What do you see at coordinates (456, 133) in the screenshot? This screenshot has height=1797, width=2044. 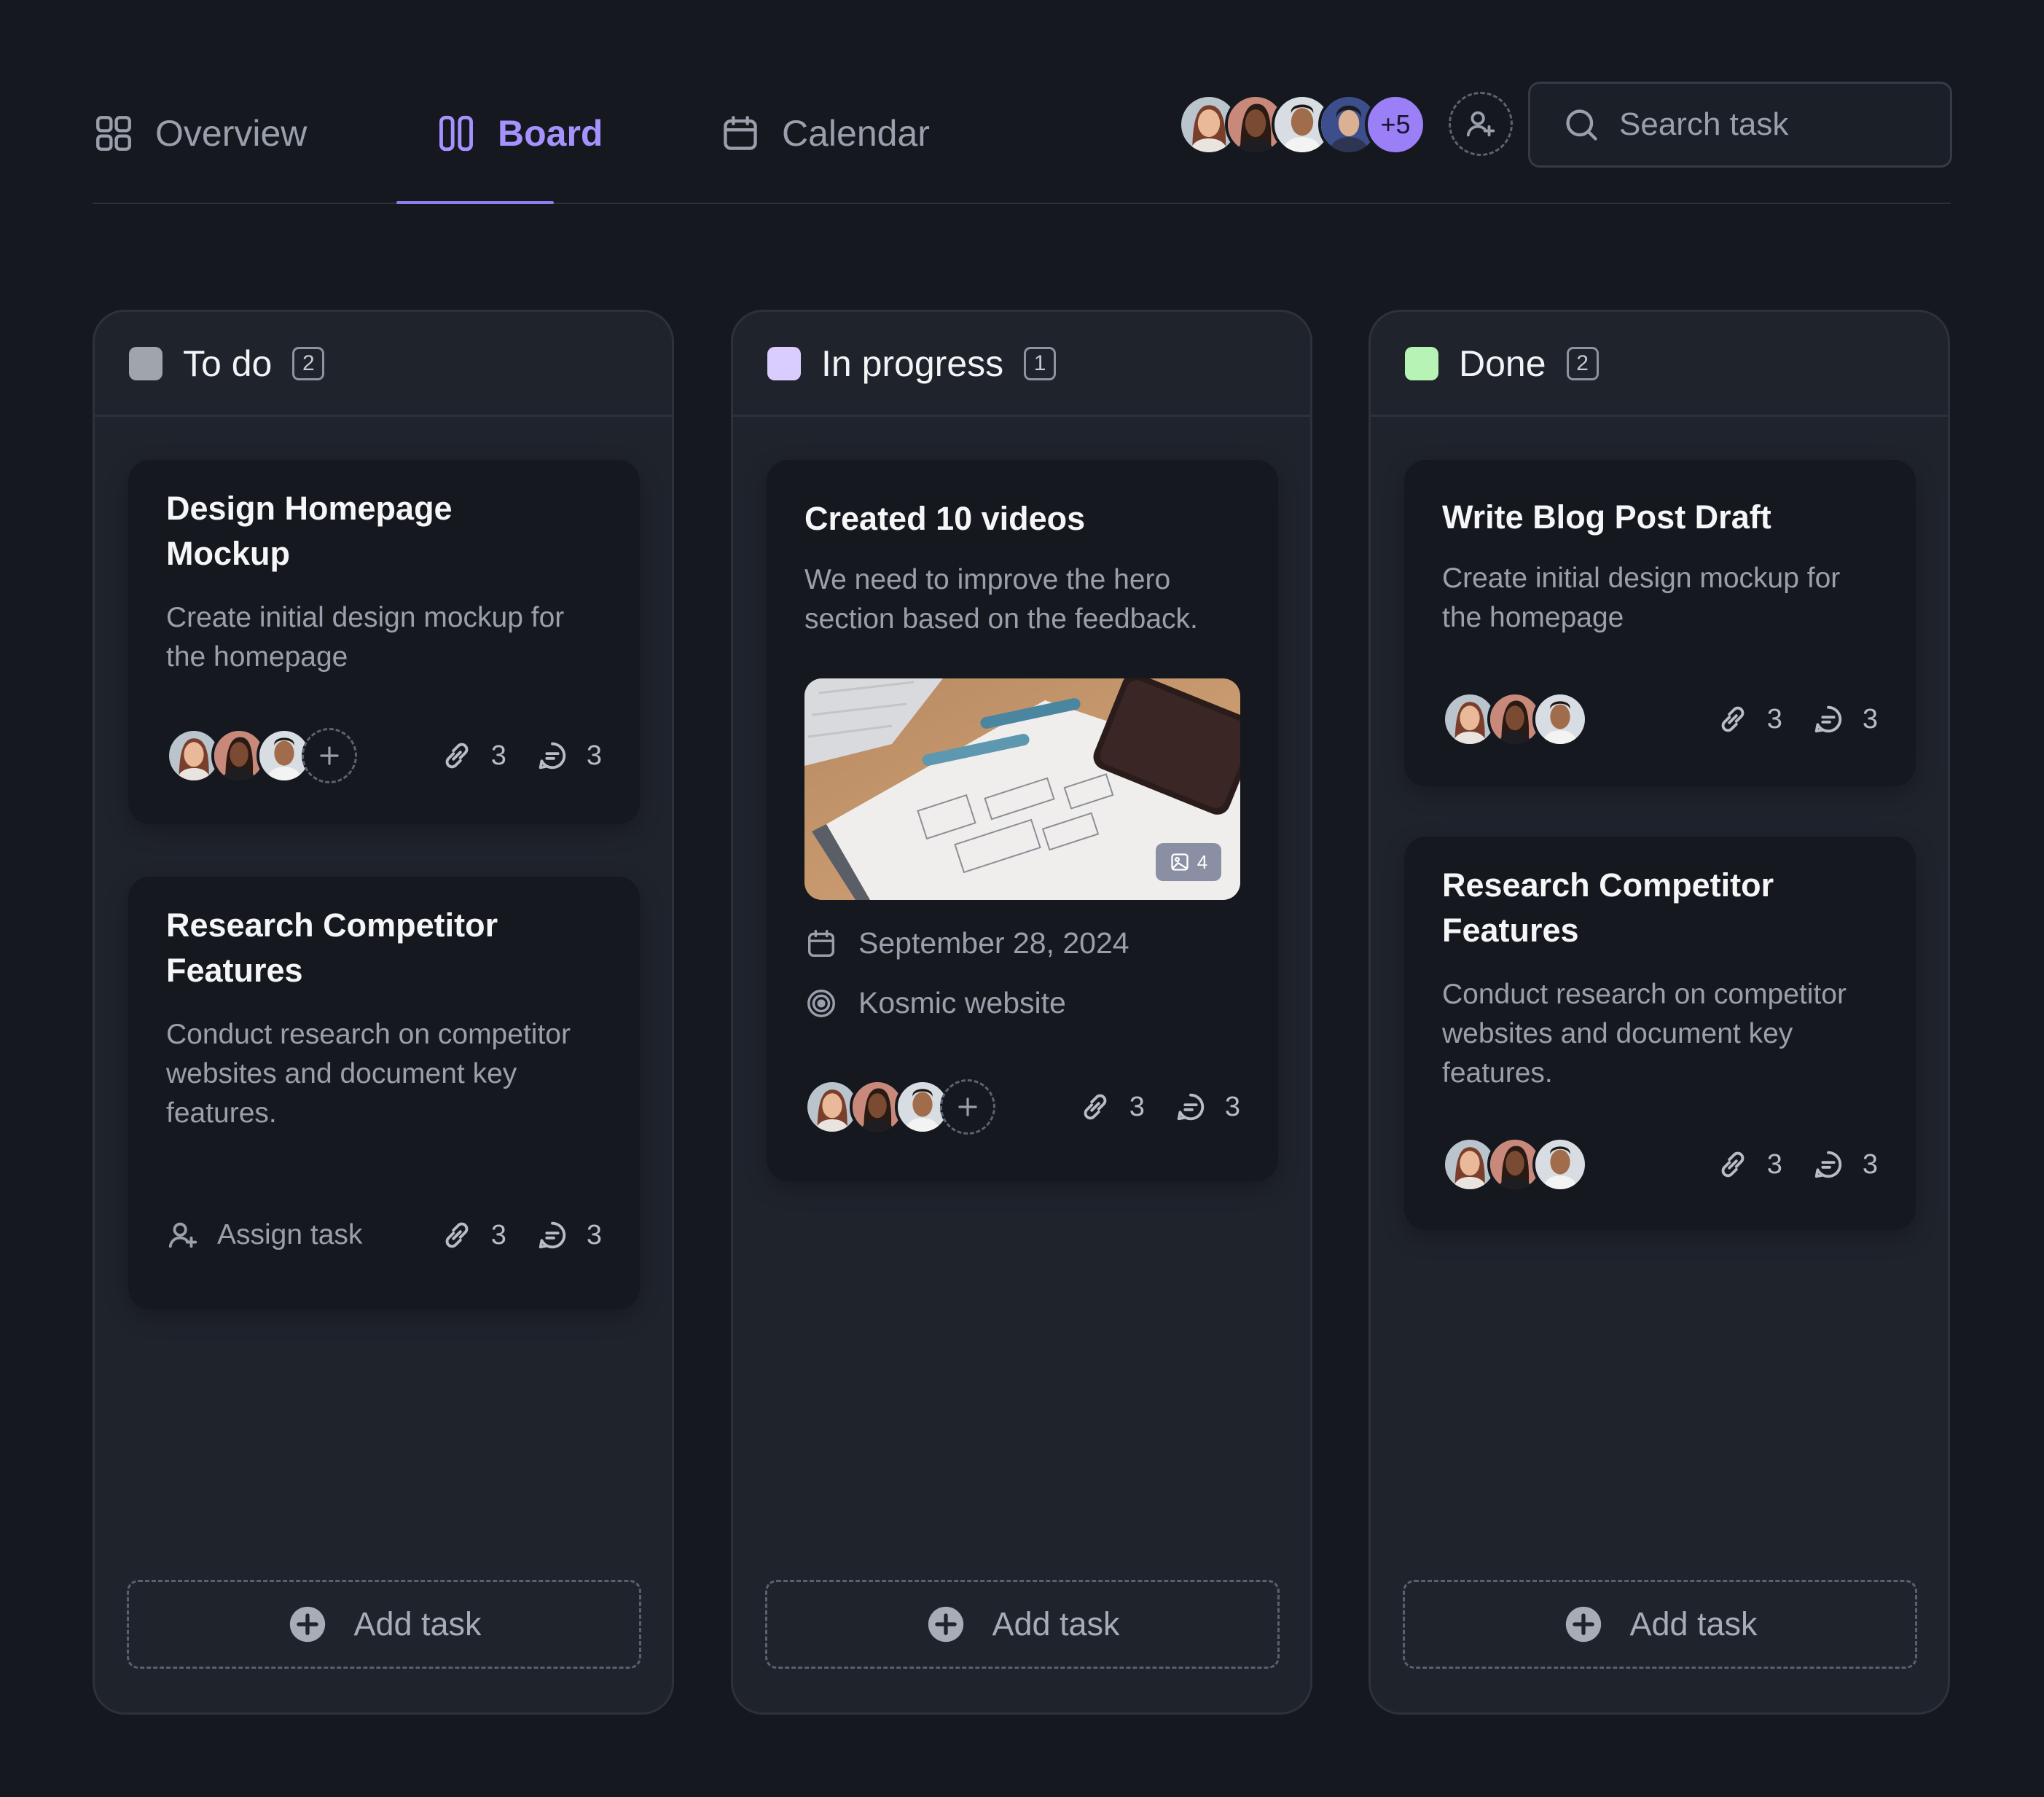 I see `columns-icon` at bounding box center [456, 133].